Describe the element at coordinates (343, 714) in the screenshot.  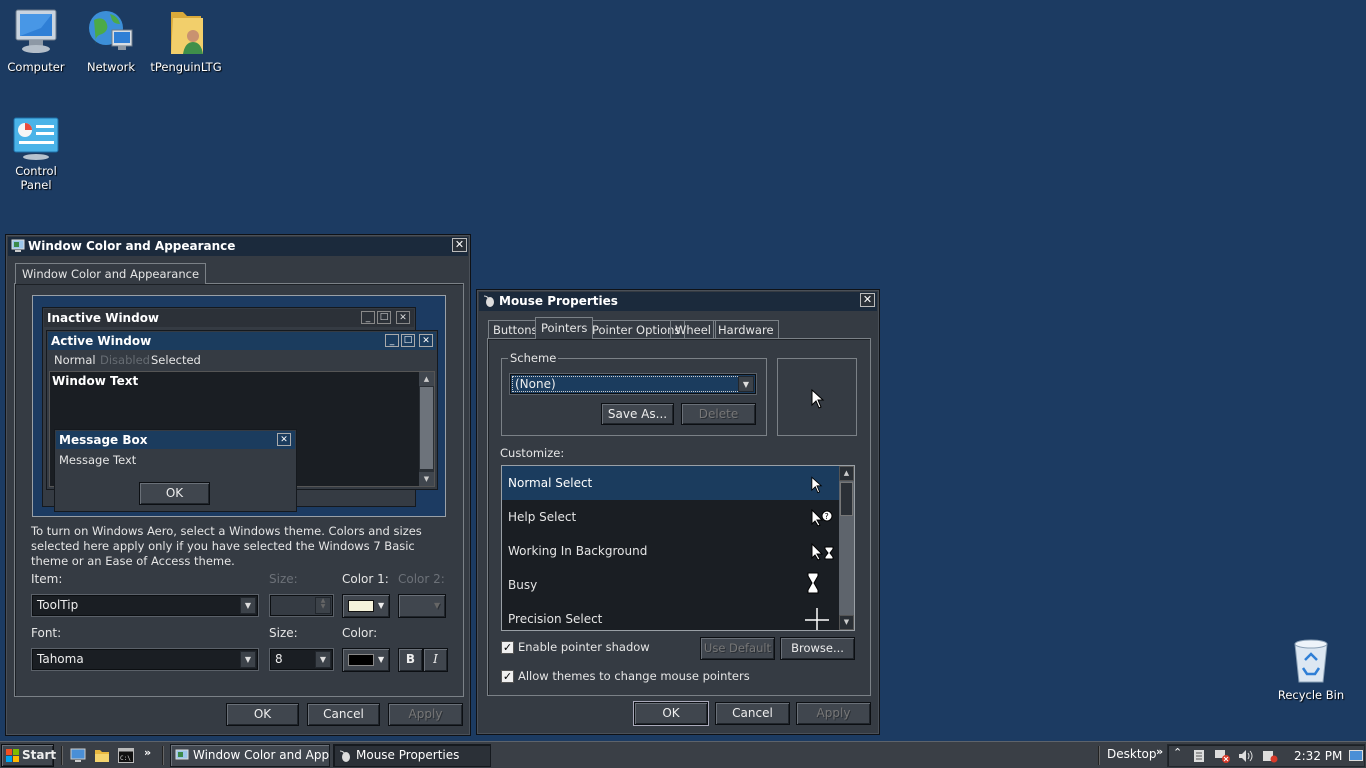
I see `appearance-cancel-button: Cancel` at that location.